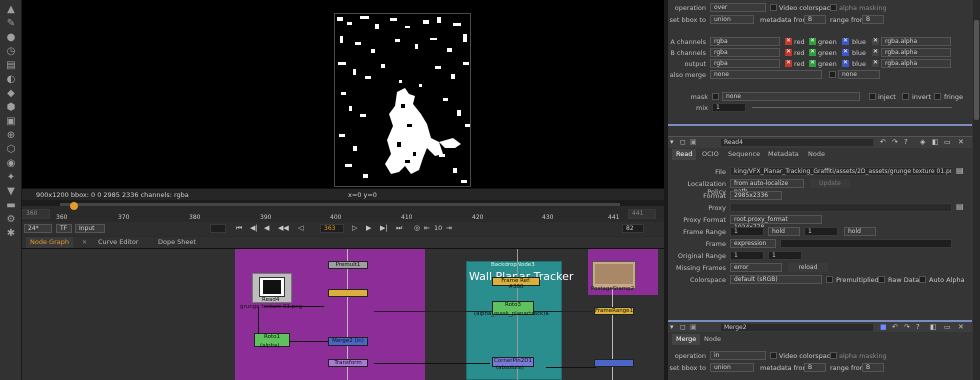  What do you see at coordinates (38, 228) in the screenshot?
I see `fps-dropdown: 24*` at bounding box center [38, 228].